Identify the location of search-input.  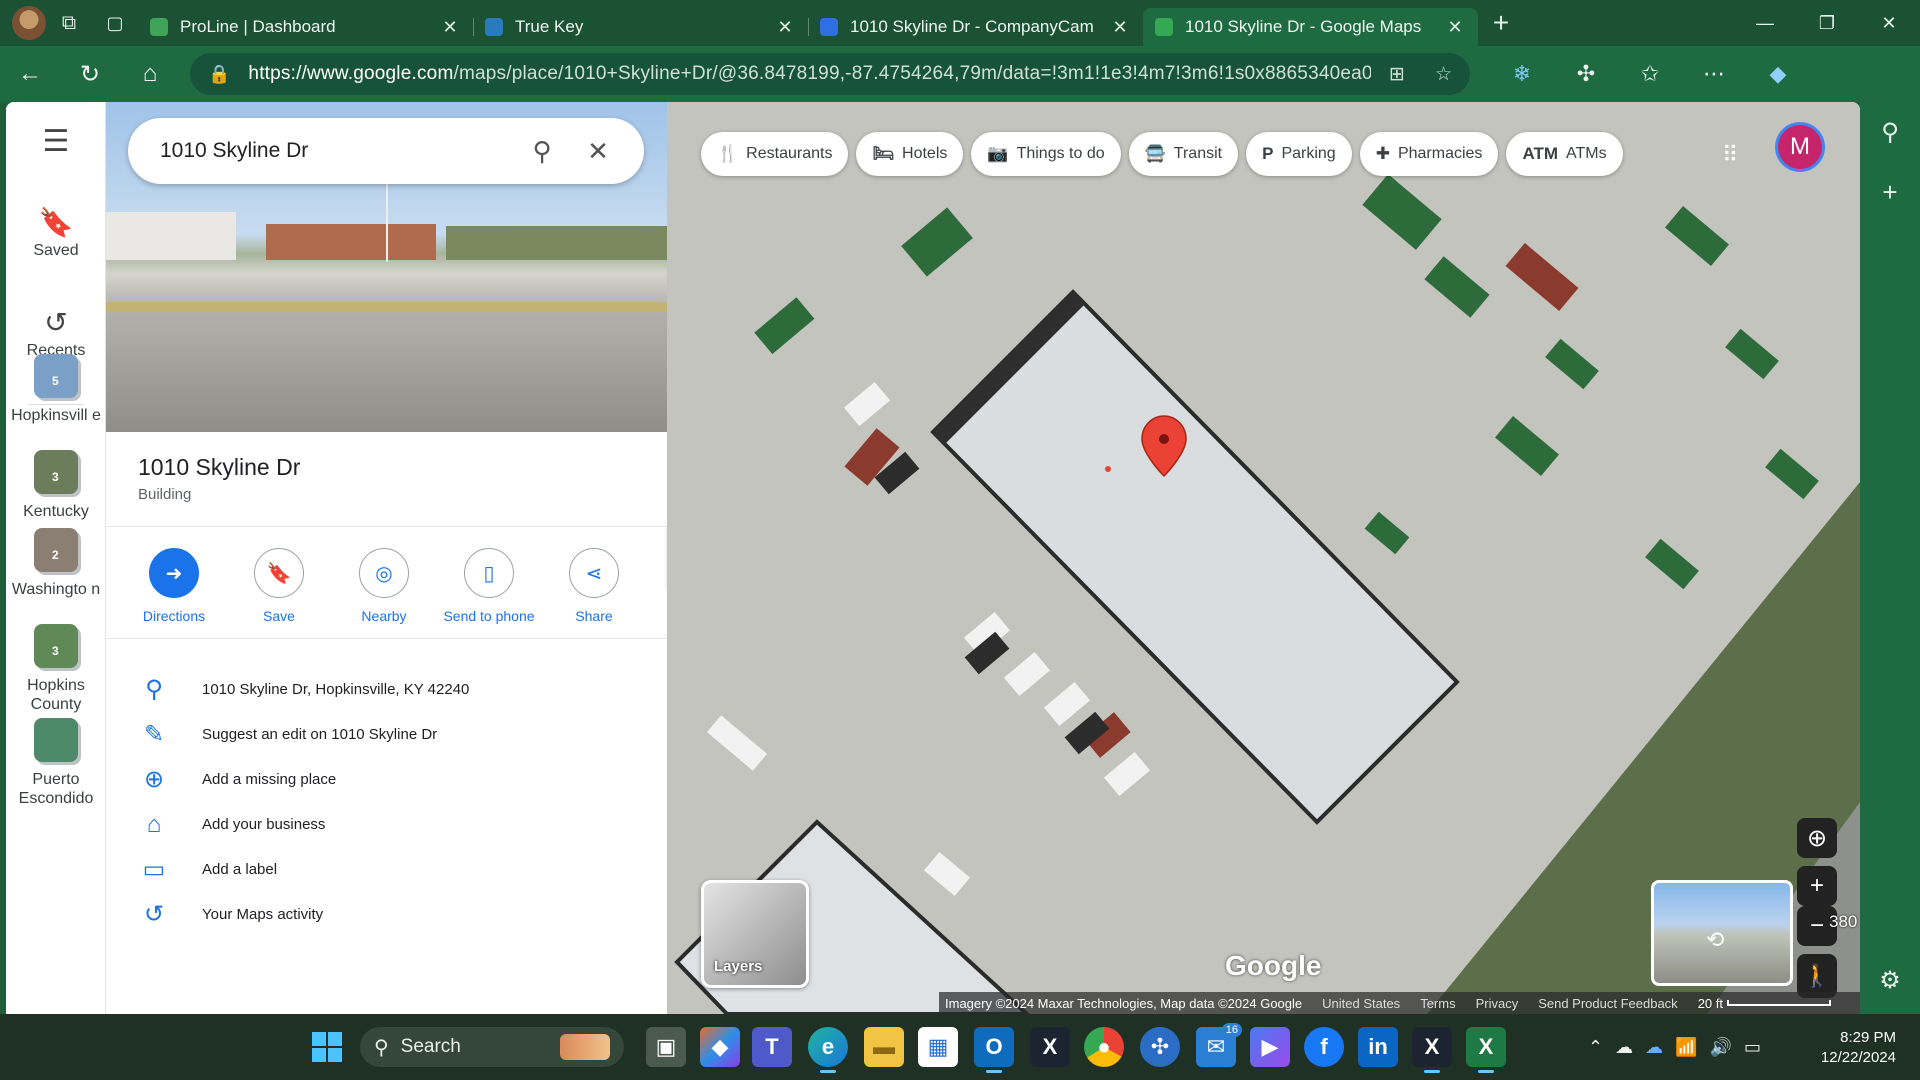
(337, 151).